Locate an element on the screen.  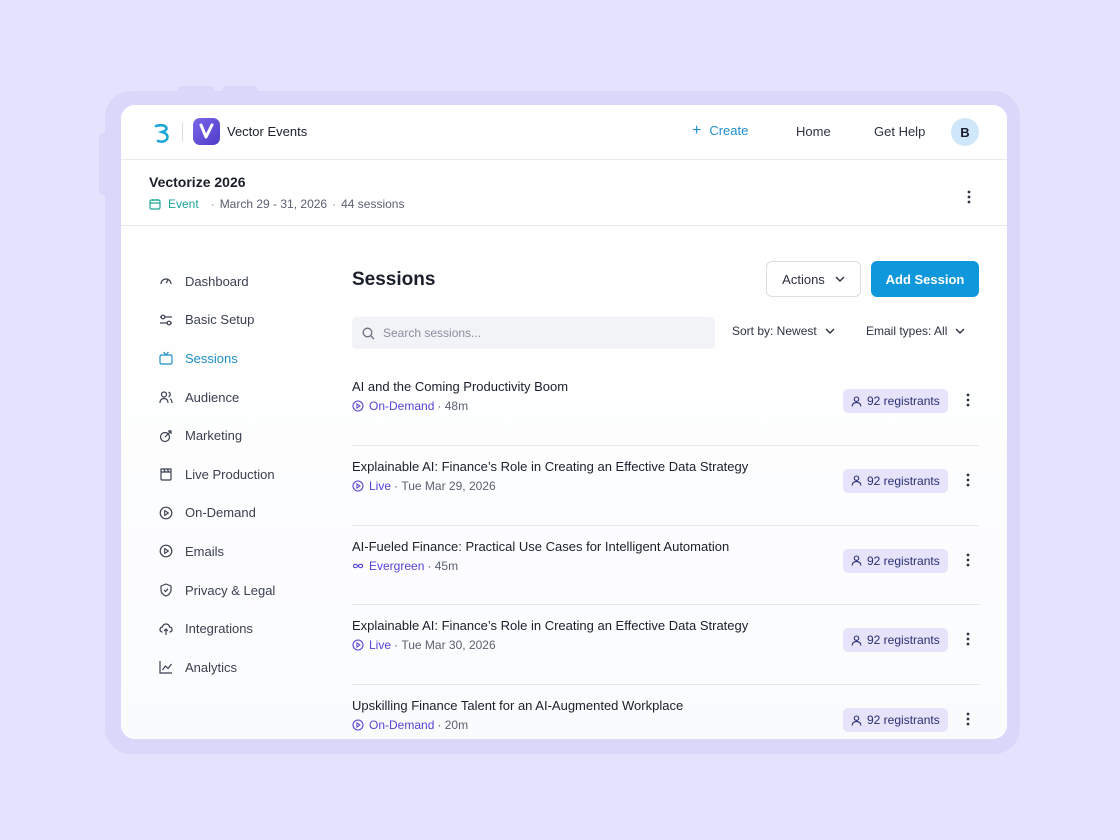
shield-icon is located at coordinates (166, 590).